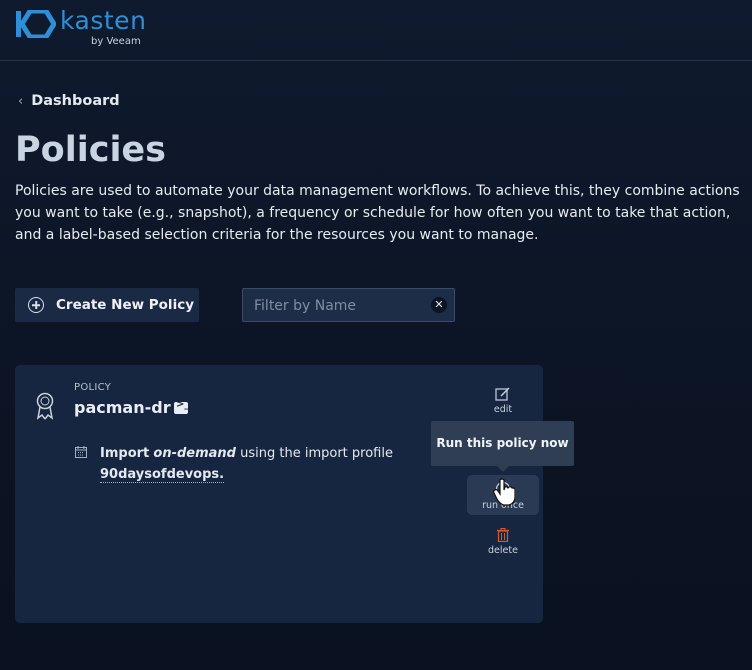 The width and height of the screenshot is (752, 670). Describe the element at coordinates (21, 101) in the screenshot. I see `chevron-left-icon: ‹` at that location.